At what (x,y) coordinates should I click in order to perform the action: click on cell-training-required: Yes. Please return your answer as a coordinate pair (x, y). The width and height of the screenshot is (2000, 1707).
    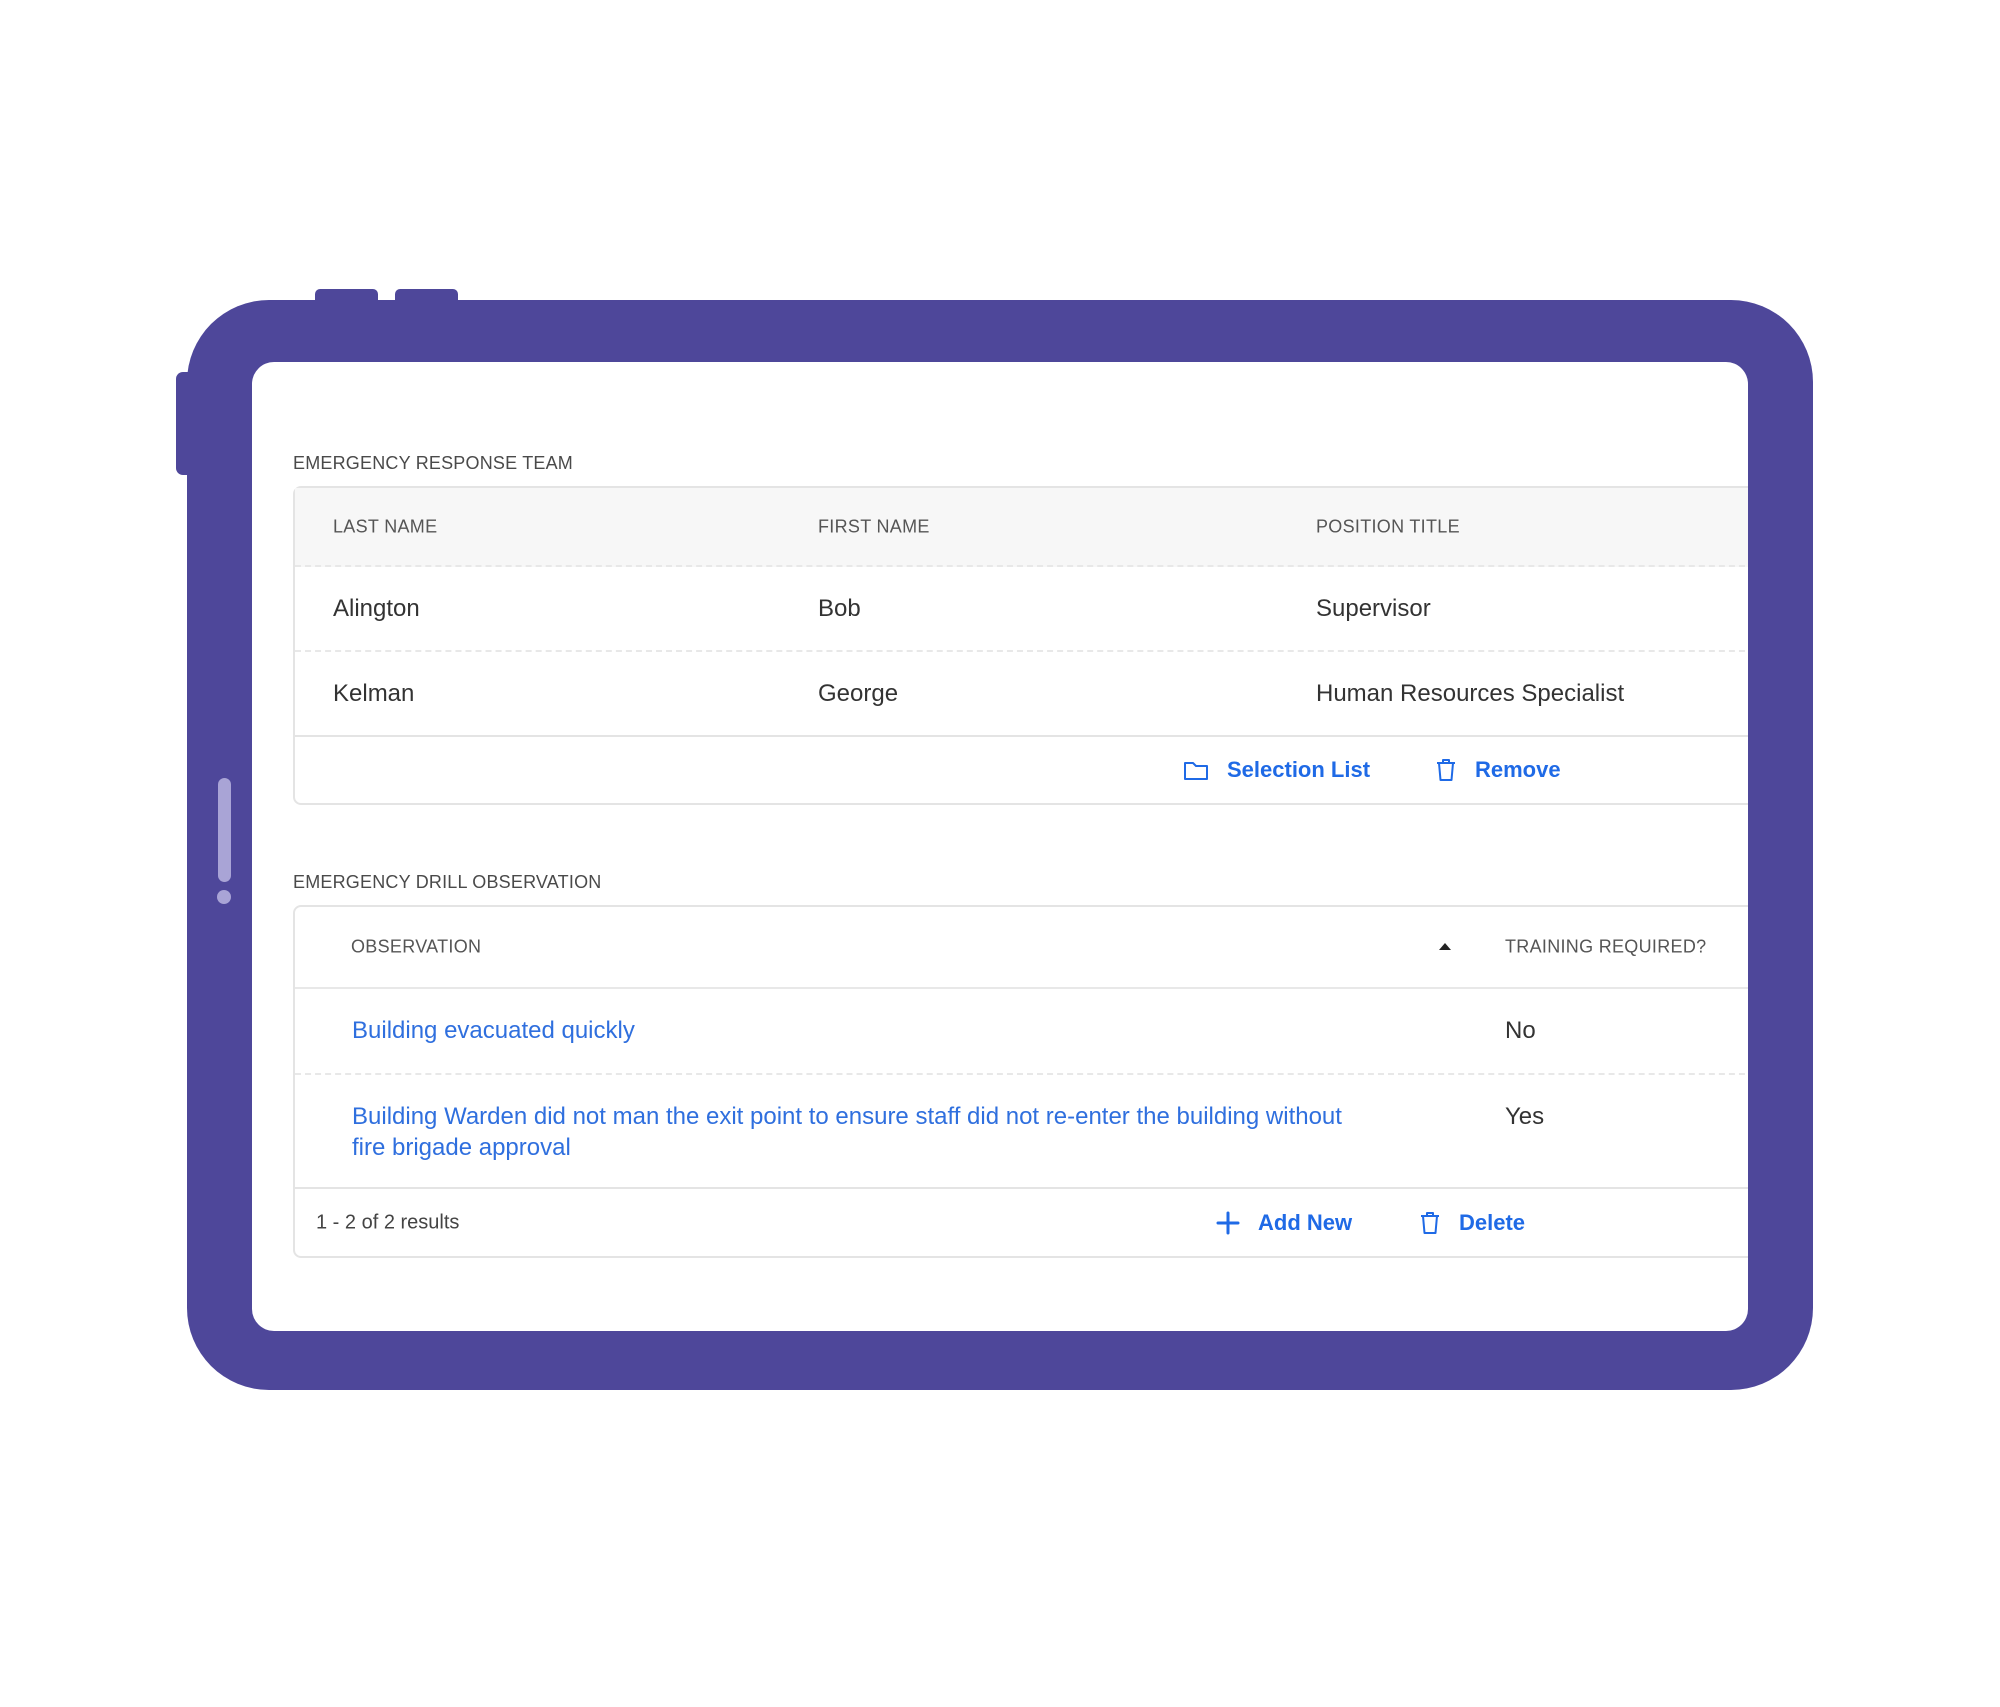
    Looking at the image, I should click on (1525, 1116).